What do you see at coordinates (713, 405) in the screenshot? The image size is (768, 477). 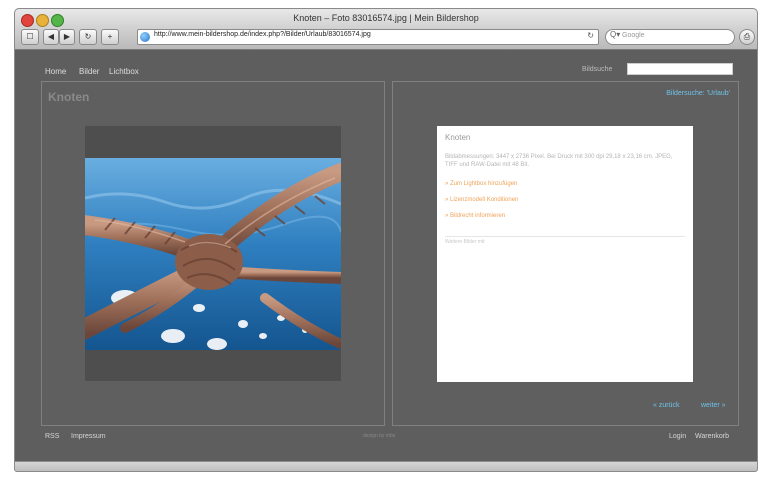 I see `next-link: weiter »` at bounding box center [713, 405].